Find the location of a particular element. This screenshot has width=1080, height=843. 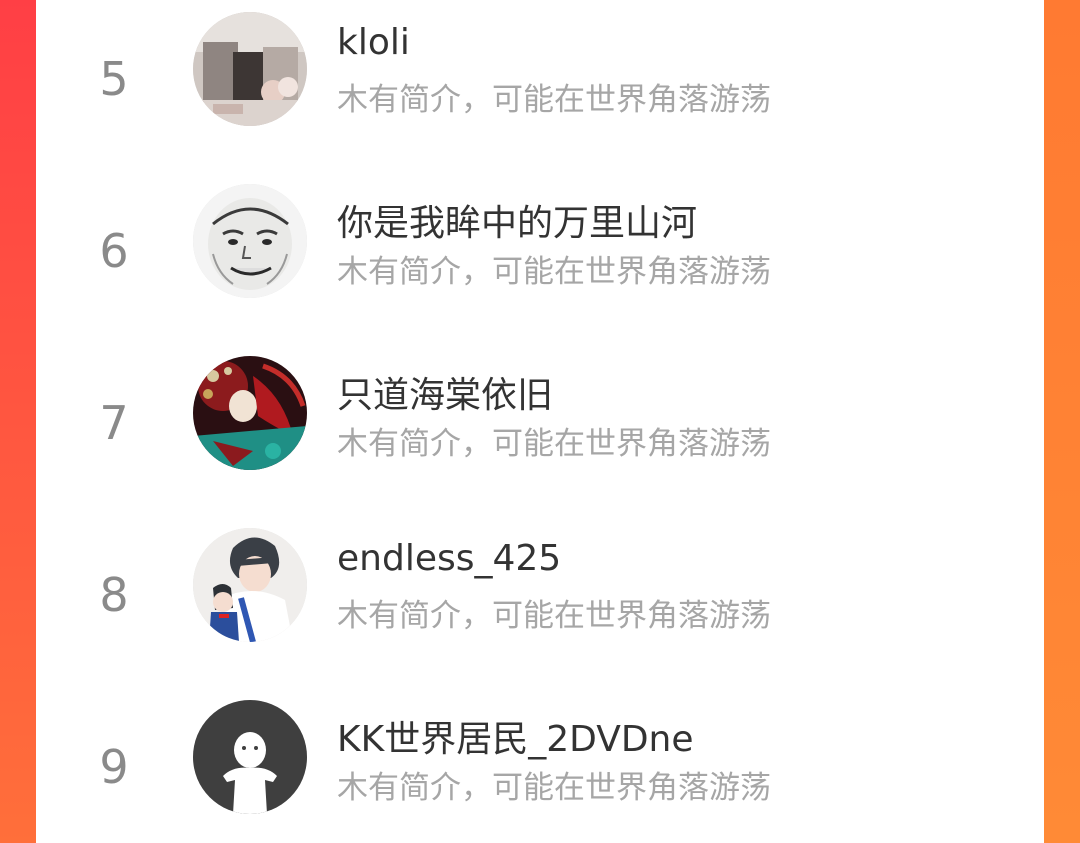

right-border is located at coordinates (1062, 421).